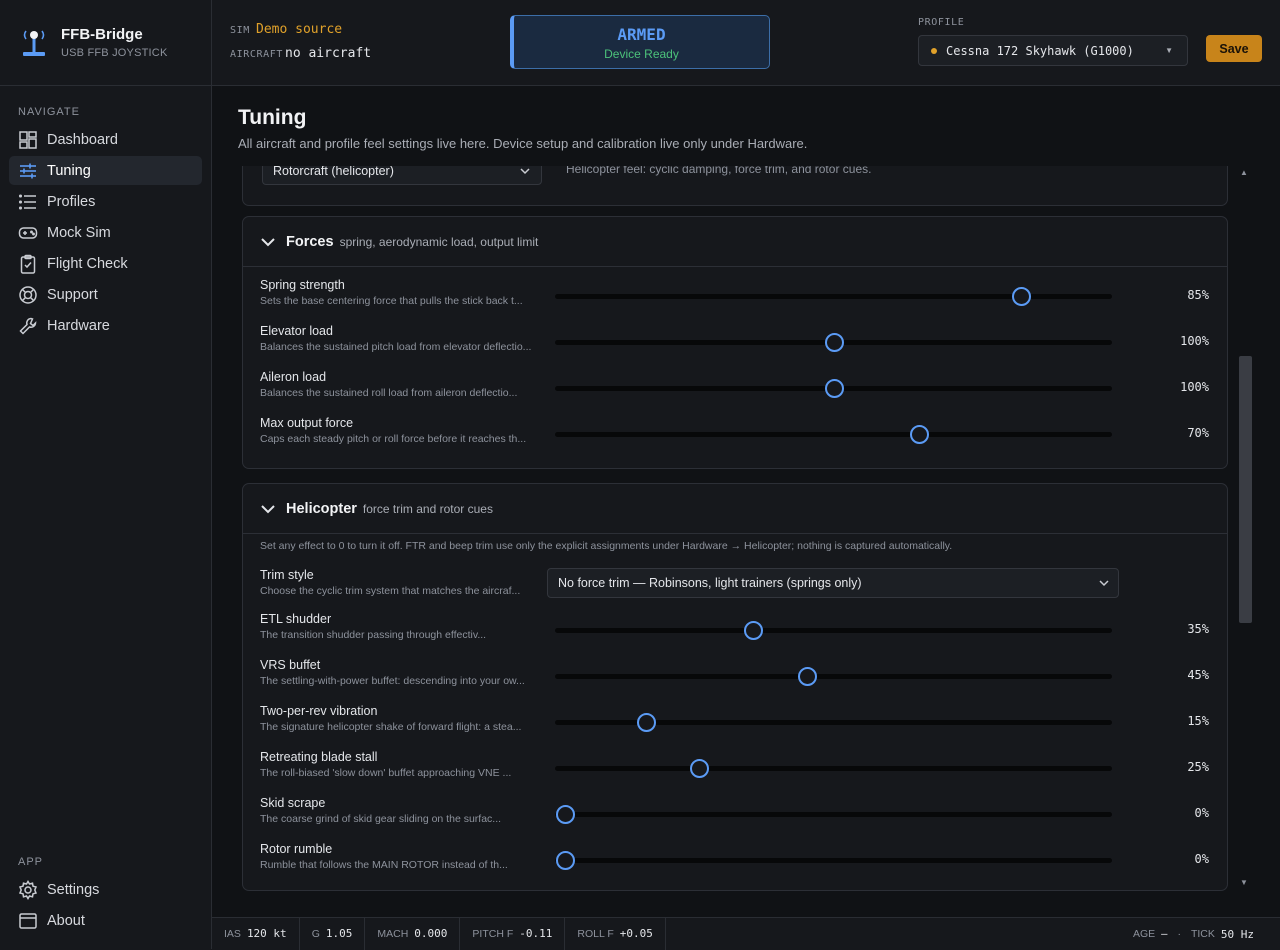 The image size is (1280, 950). What do you see at coordinates (413, 933) in the screenshot?
I see `telemetry-mach: MACH 0.000` at bounding box center [413, 933].